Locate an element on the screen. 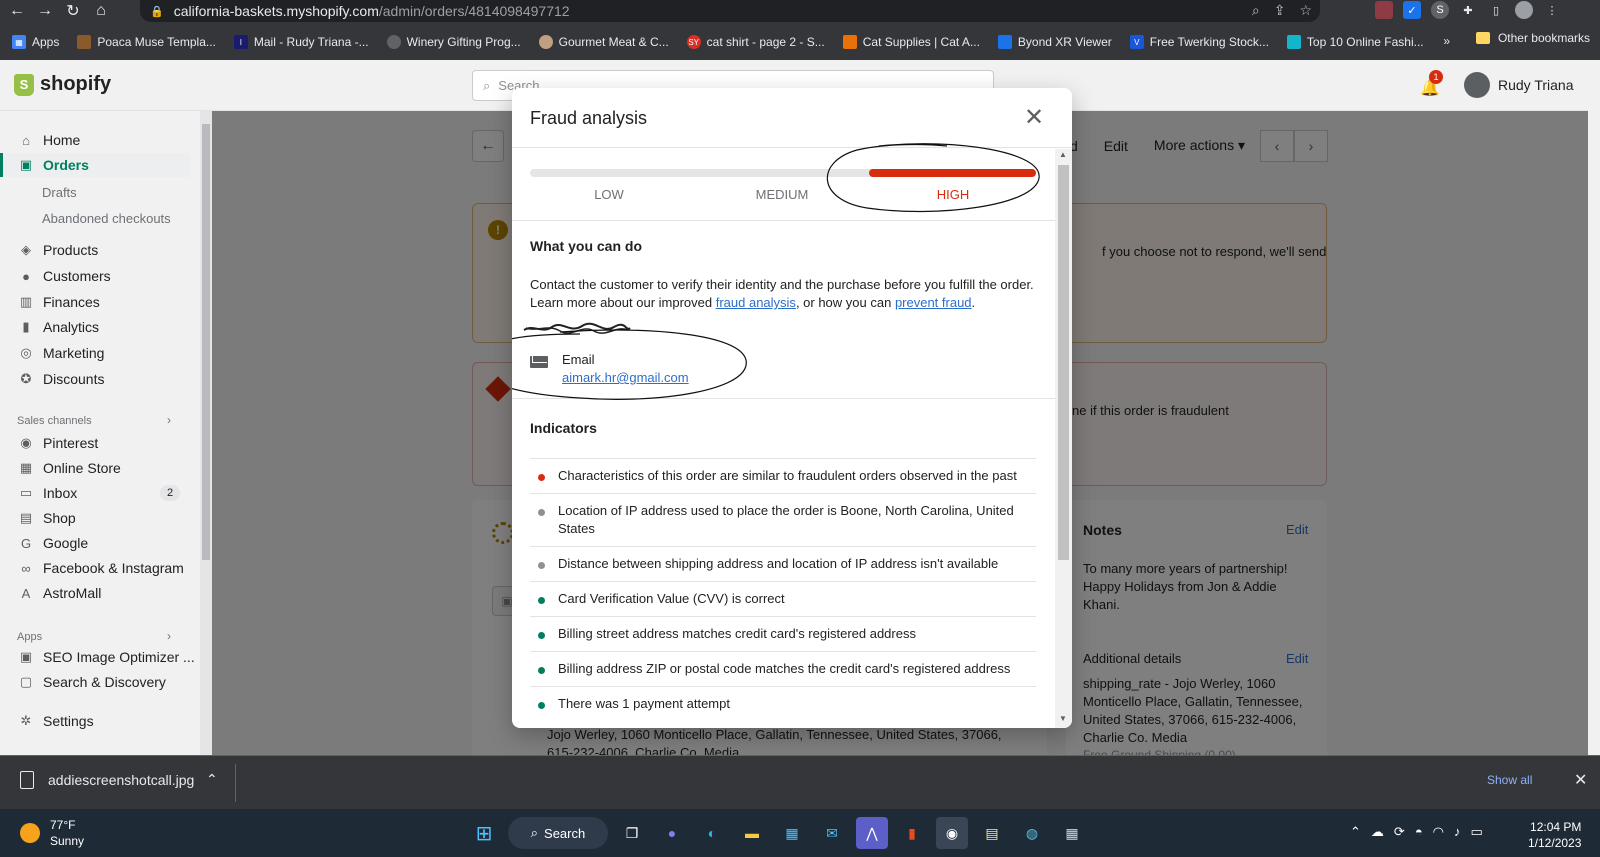 This screenshot has width=1600, height=857. scroll-down-arrow-icon: ▼ is located at coordinates (1063, 718).